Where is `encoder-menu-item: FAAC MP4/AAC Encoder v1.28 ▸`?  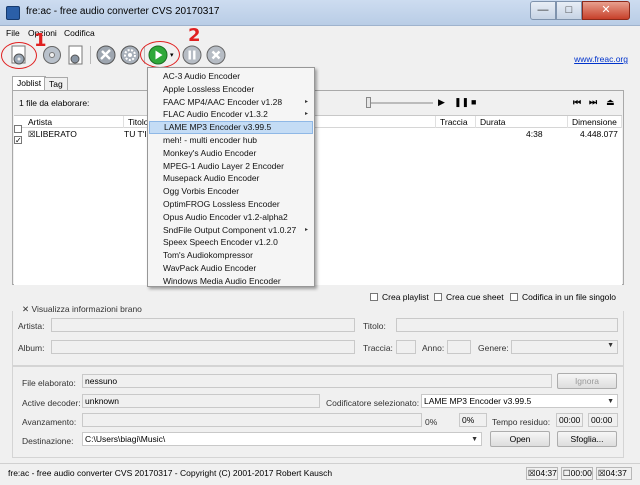
encoder-menu-item: FAAC MP4/AAC Encoder v1.28 ▸ is located at coordinates (231, 102).